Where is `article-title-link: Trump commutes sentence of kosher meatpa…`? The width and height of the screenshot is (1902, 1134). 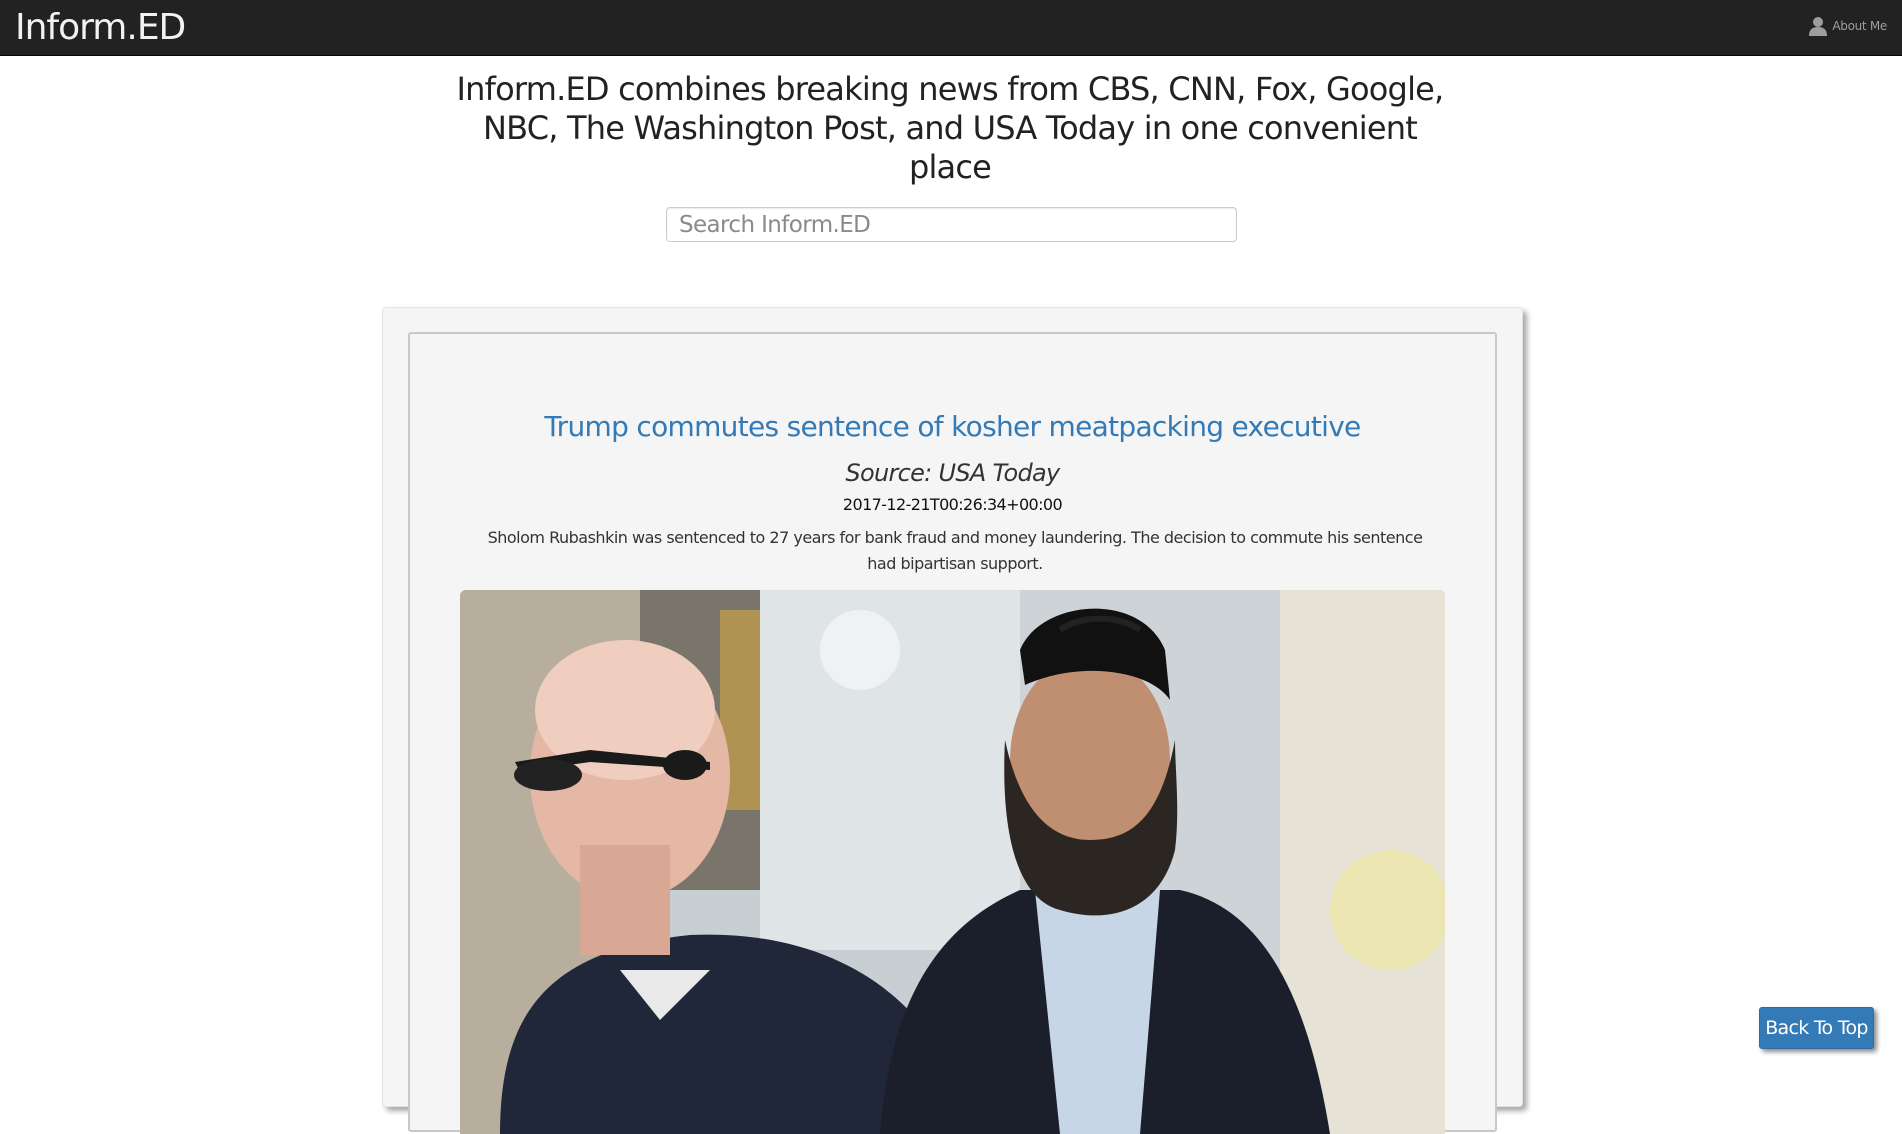 article-title-link: Trump commutes sentence of kosher meatpa… is located at coordinates (952, 427).